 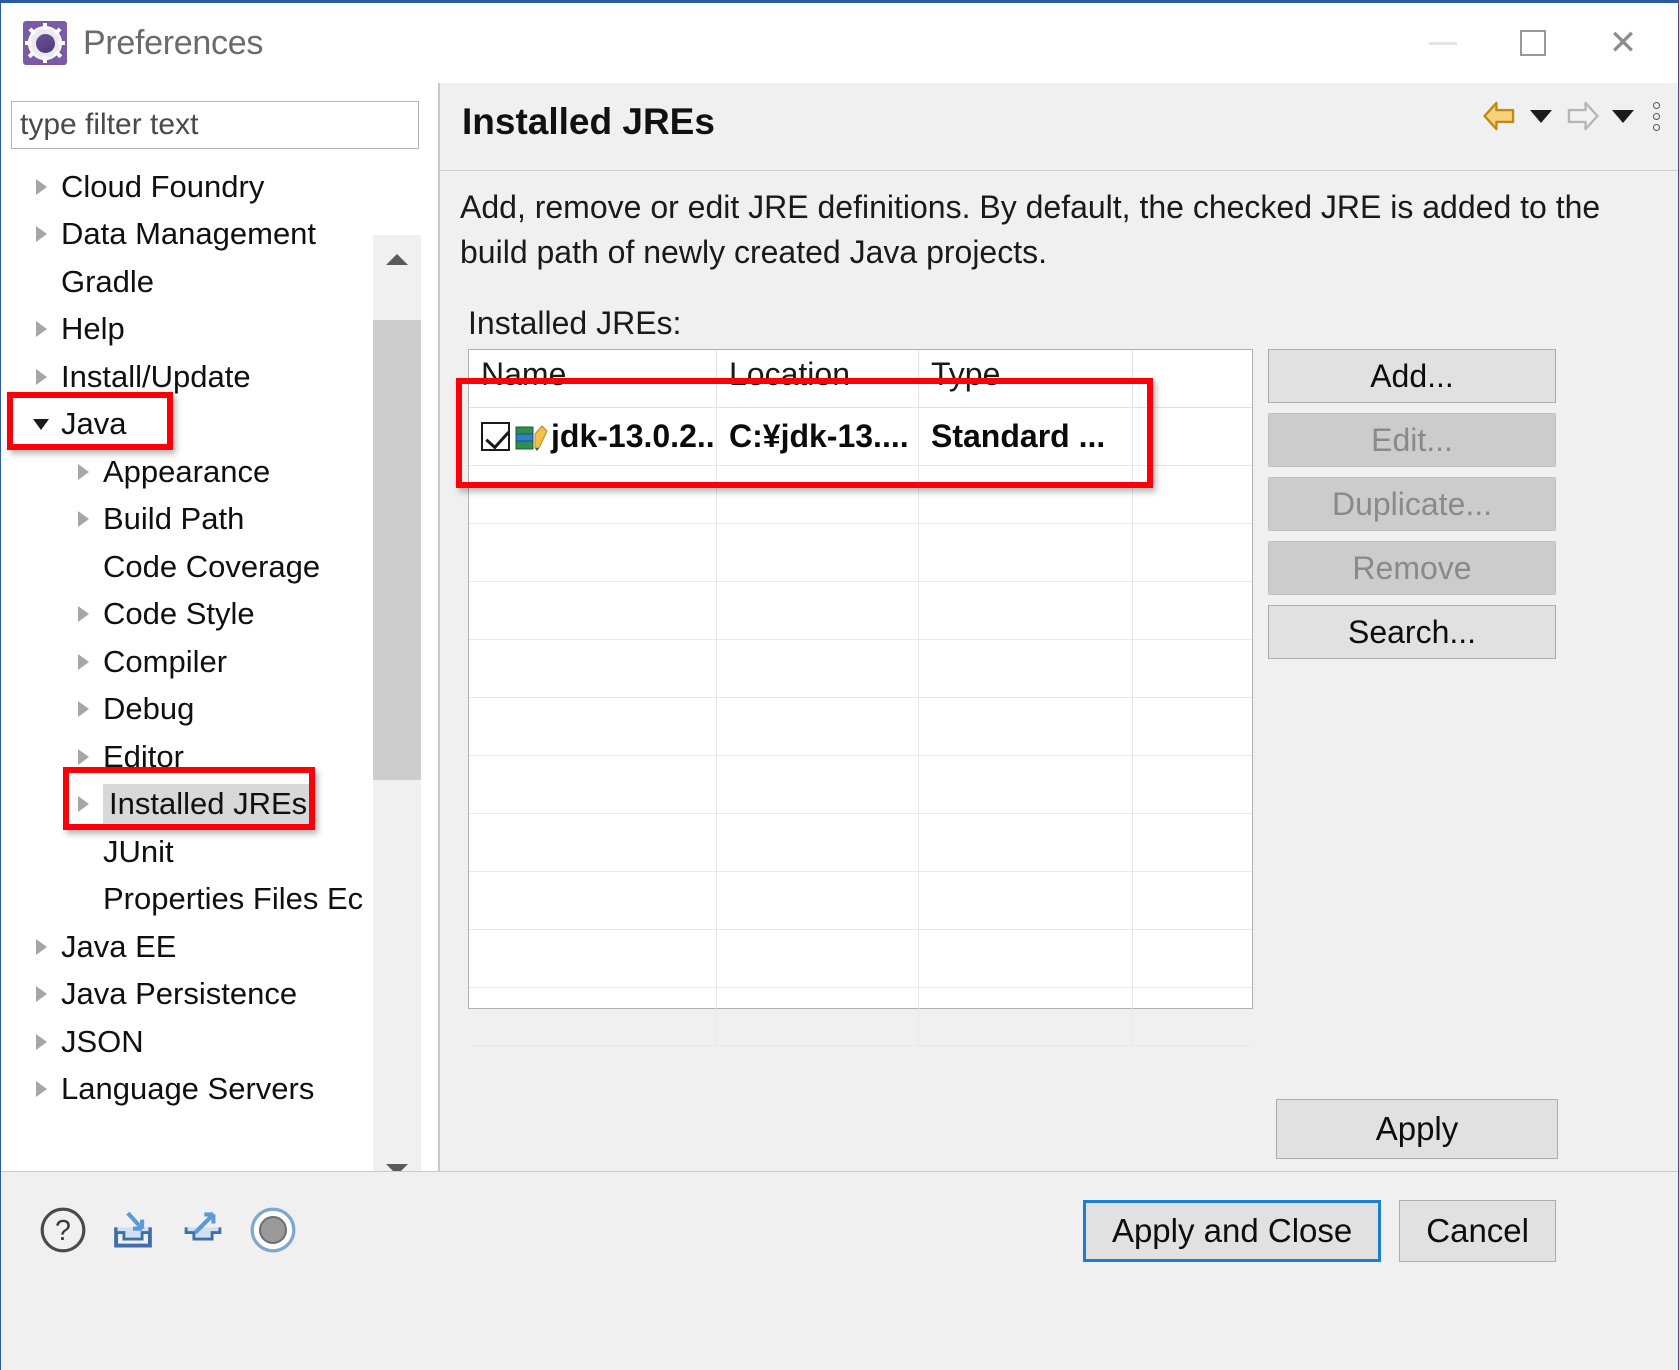 I want to click on sidebar-item-java-ee: Java EE, so click(x=193, y=947).